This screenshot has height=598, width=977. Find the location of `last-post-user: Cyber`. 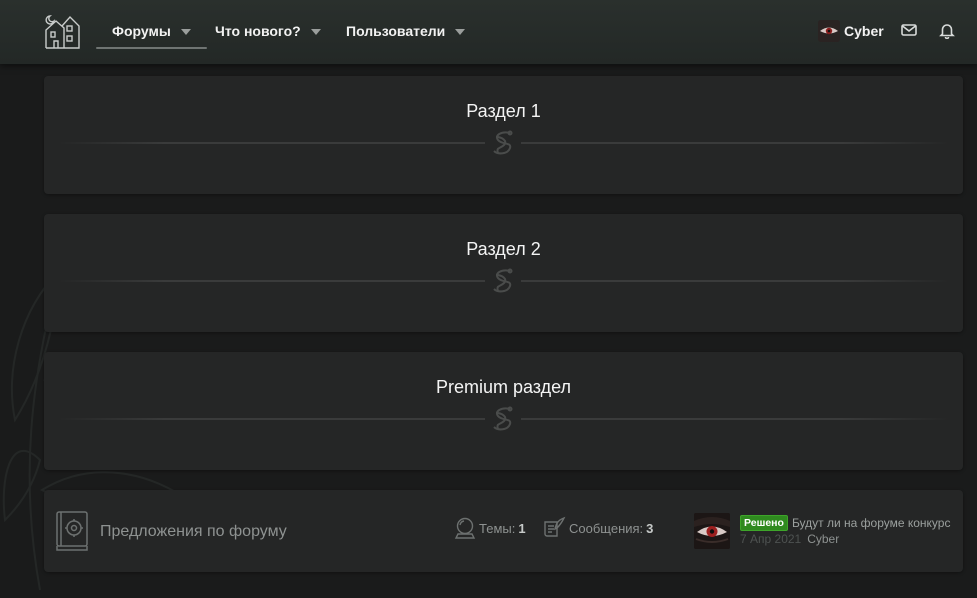

last-post-user: Cyber is located at coordinates (823, 539).